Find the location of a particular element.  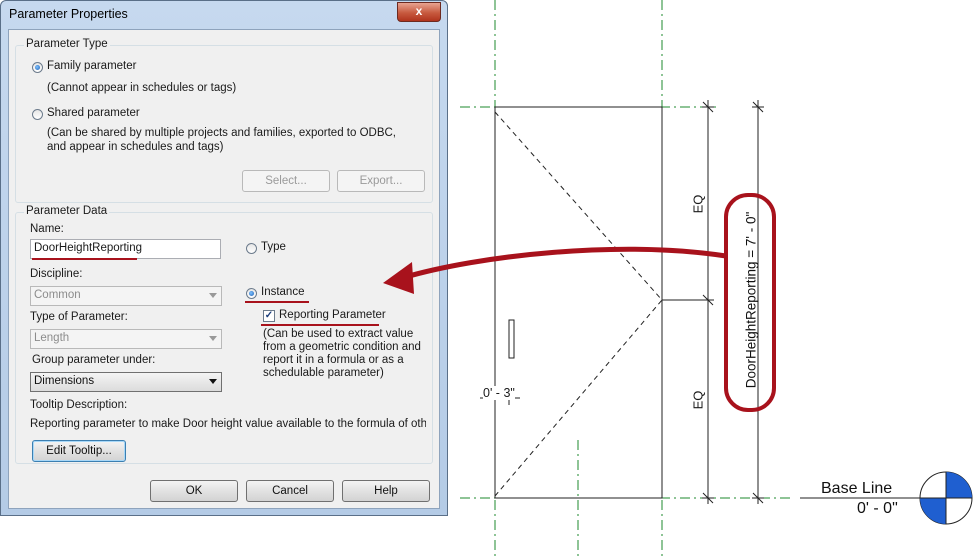

door-outline is located at coordinates (578, 302).